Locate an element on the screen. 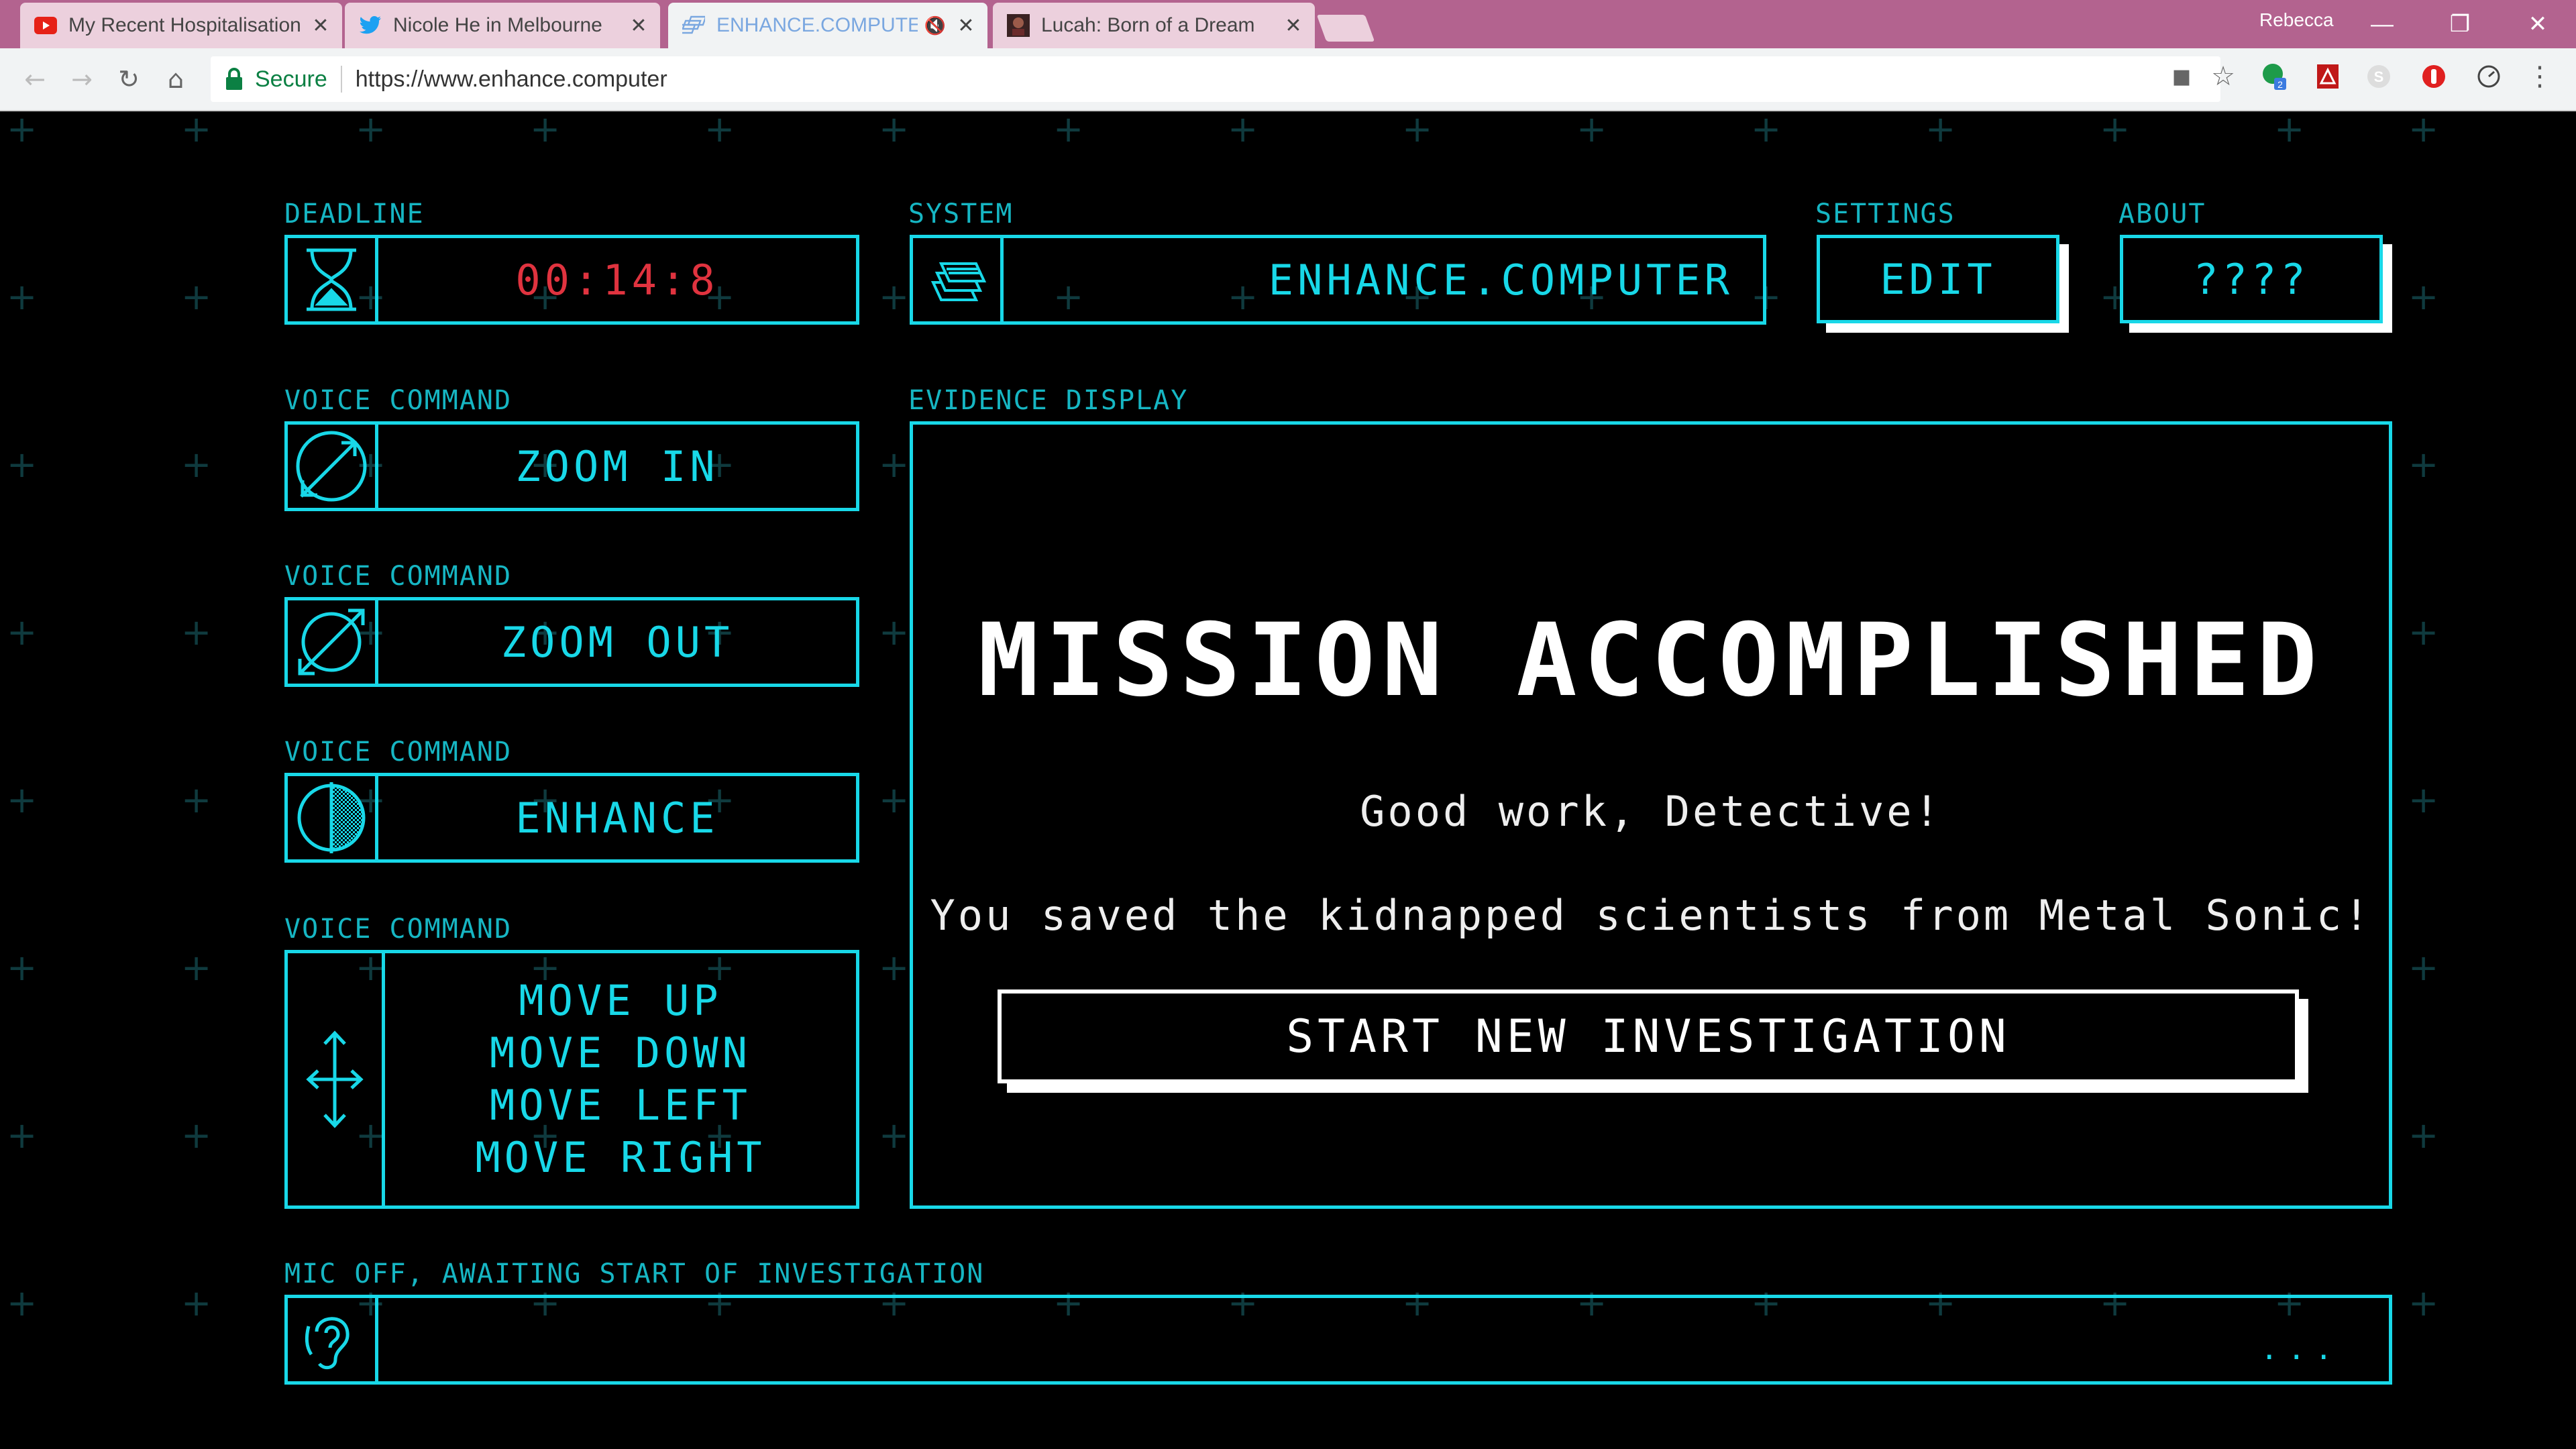  s-extension-icon: S is located at coordinates (2379, 76).